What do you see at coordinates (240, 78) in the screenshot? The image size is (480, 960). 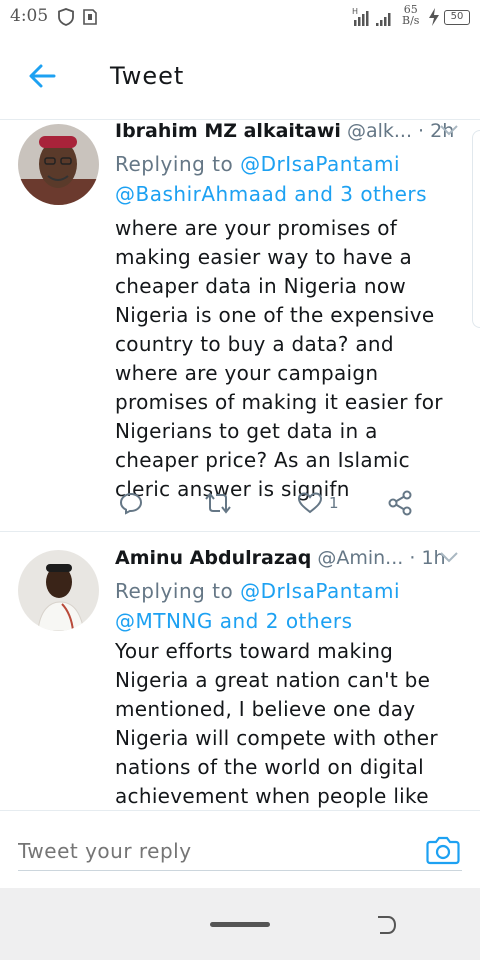 I see `app-header: Tweet` at bounding box center [240, 78].